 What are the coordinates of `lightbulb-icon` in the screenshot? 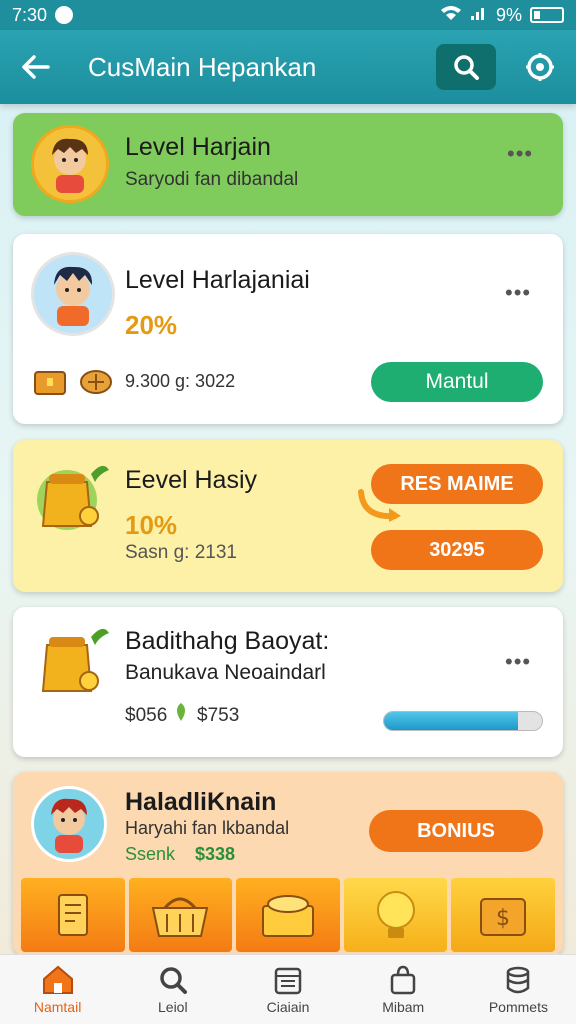 It's located at (395, 914).